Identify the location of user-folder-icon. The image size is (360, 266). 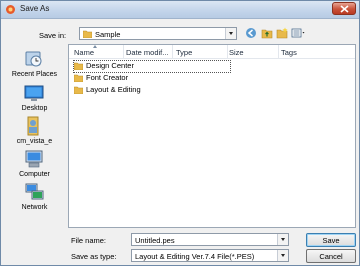
(33, 126).